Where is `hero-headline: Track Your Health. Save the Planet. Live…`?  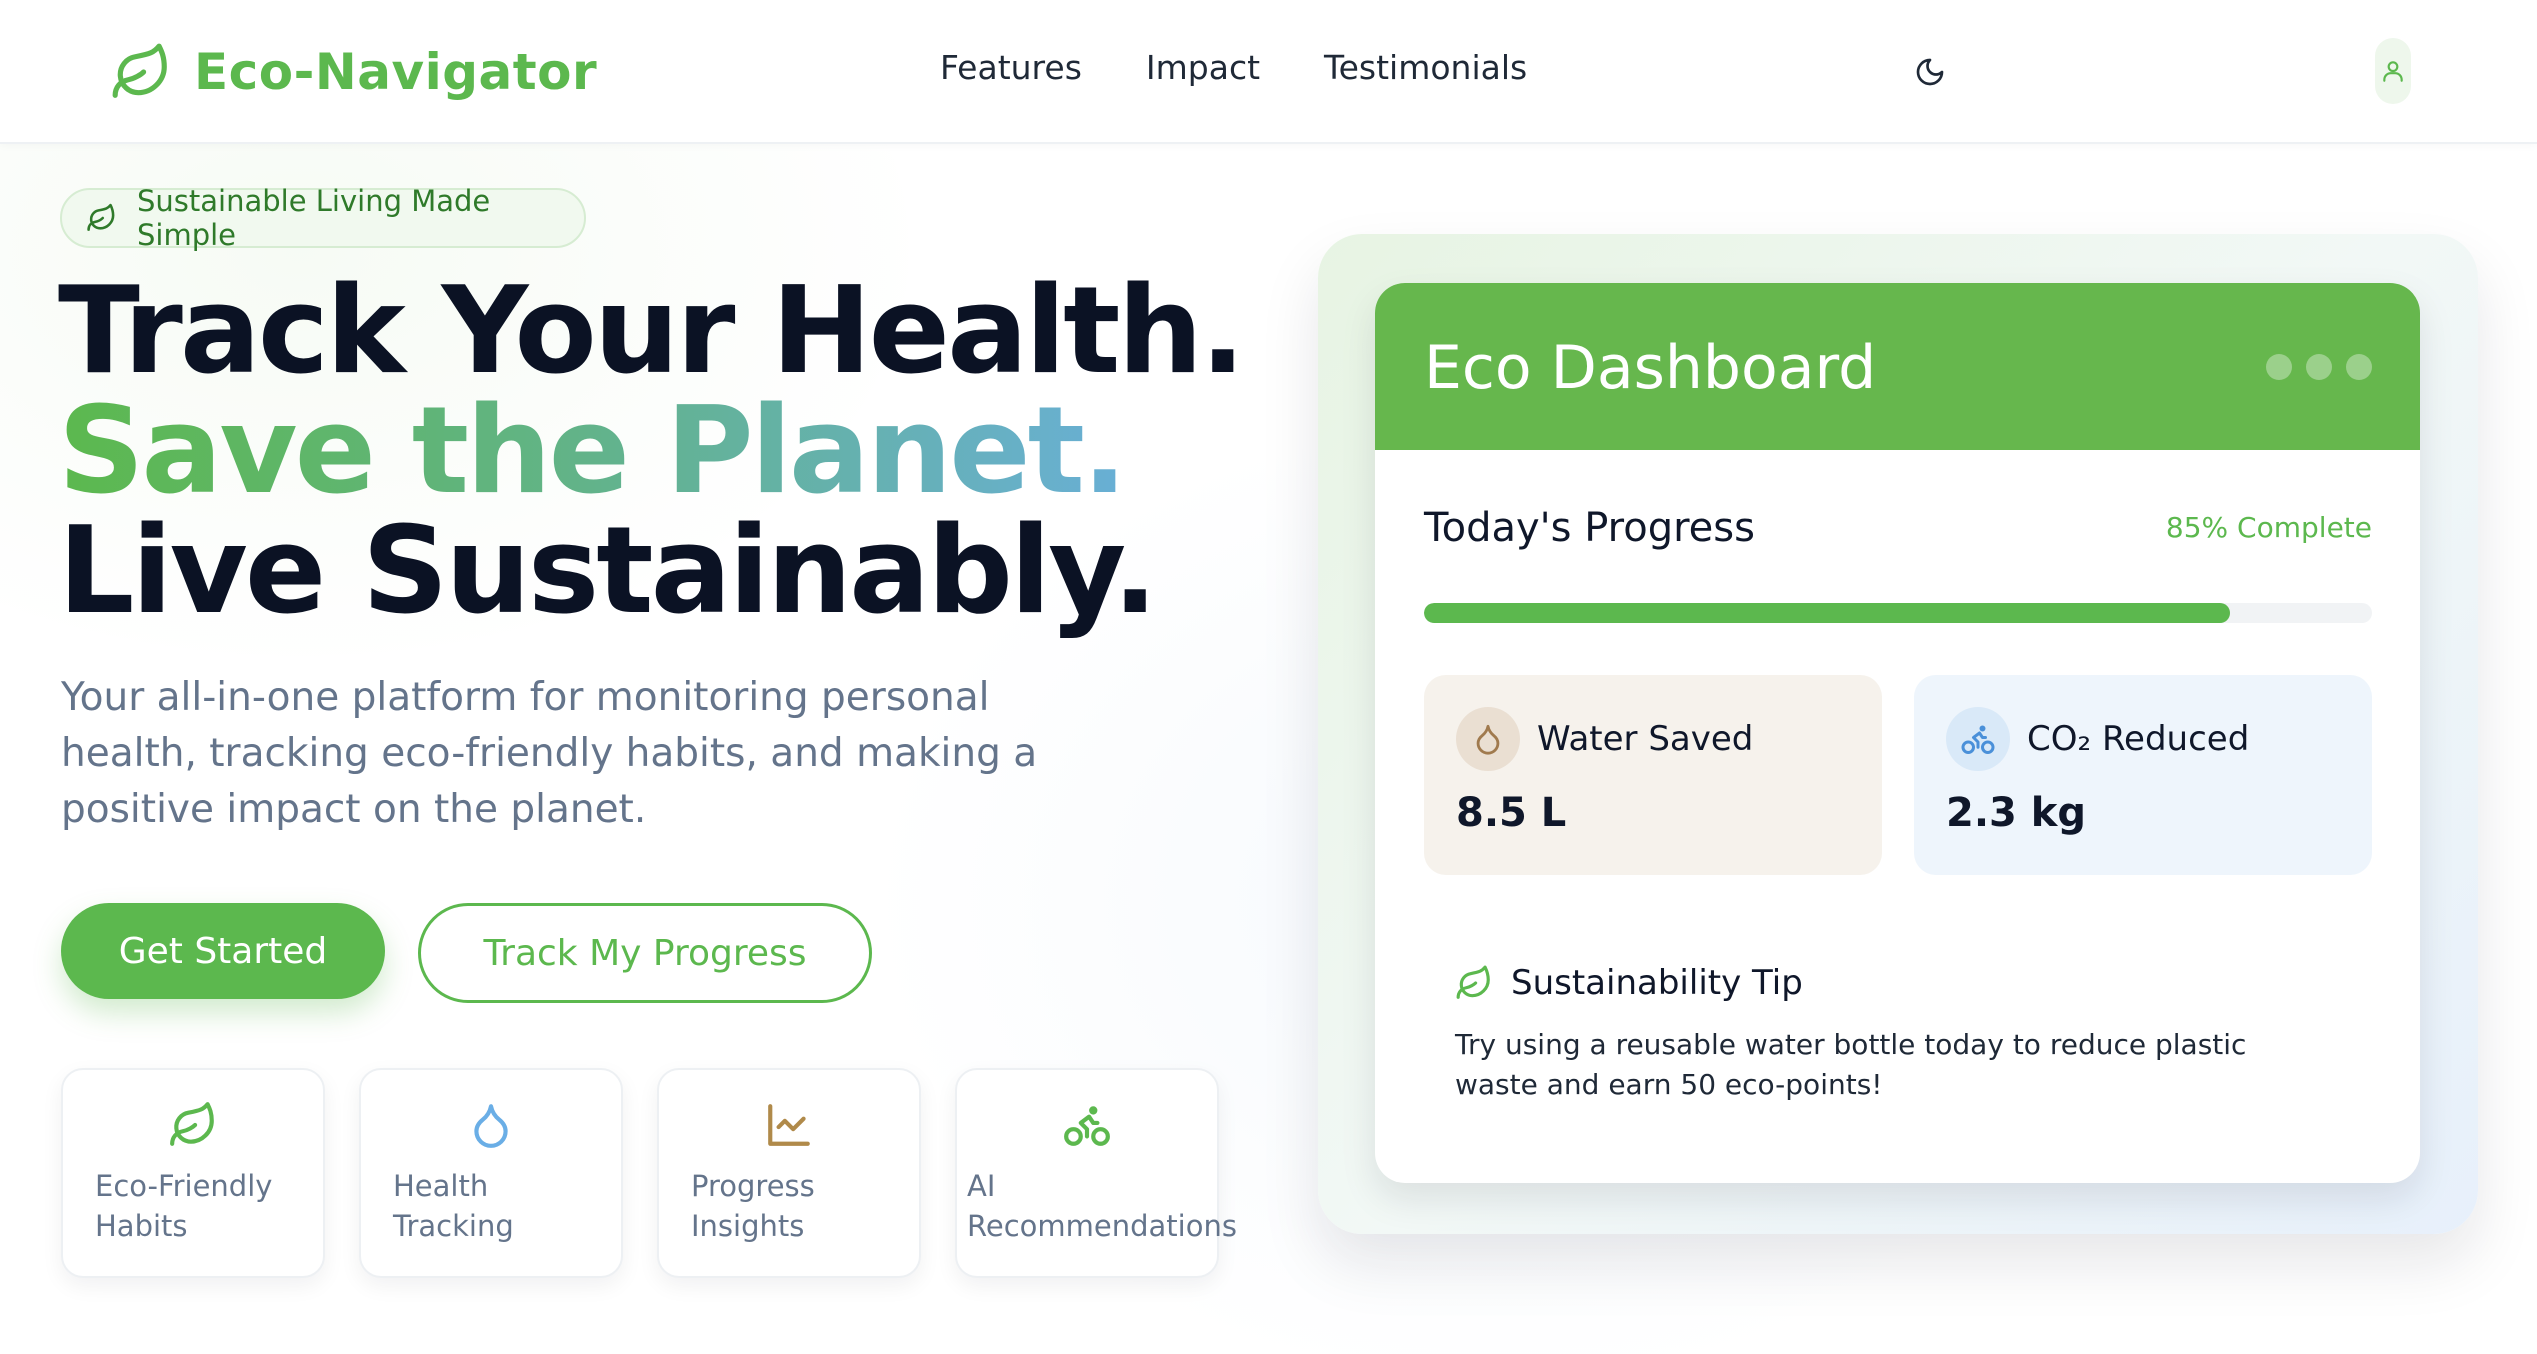 hero-headline: Track Your Health. Save the Planet. Live… is located at coordinates (652, 451).